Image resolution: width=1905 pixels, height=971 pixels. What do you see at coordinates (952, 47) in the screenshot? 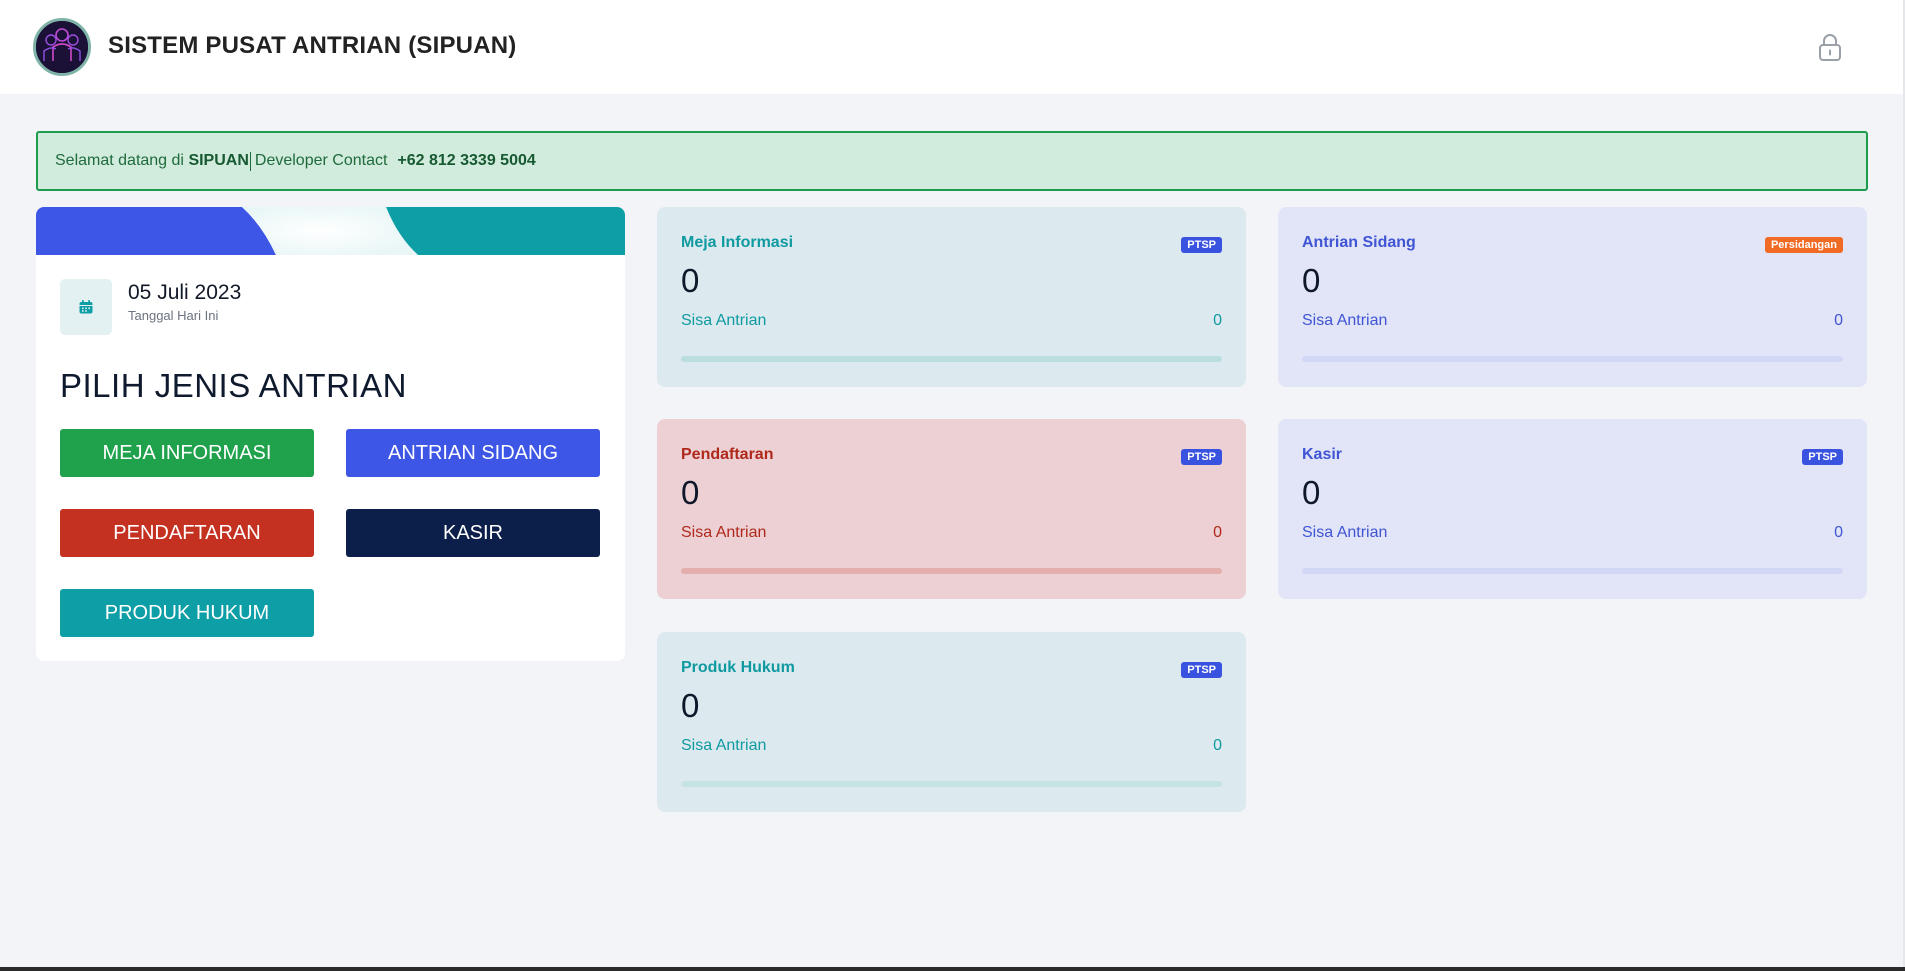
I see `app-header: SISTEM PUSAT ANTRIAN (SIPUAN)` at bounding box center [952, 47].